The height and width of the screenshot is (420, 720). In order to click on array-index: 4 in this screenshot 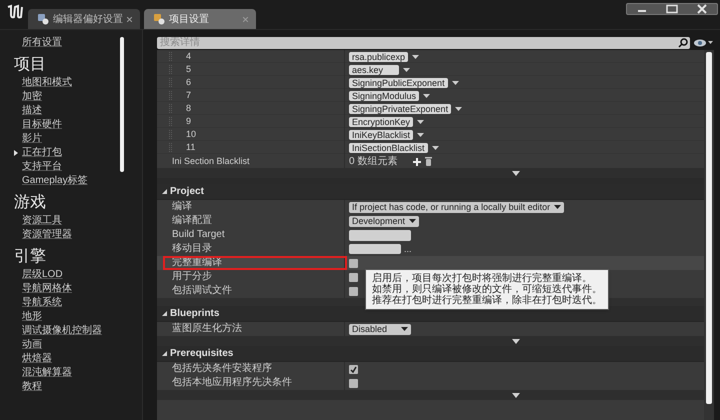, I will do `click(189, 56)`.